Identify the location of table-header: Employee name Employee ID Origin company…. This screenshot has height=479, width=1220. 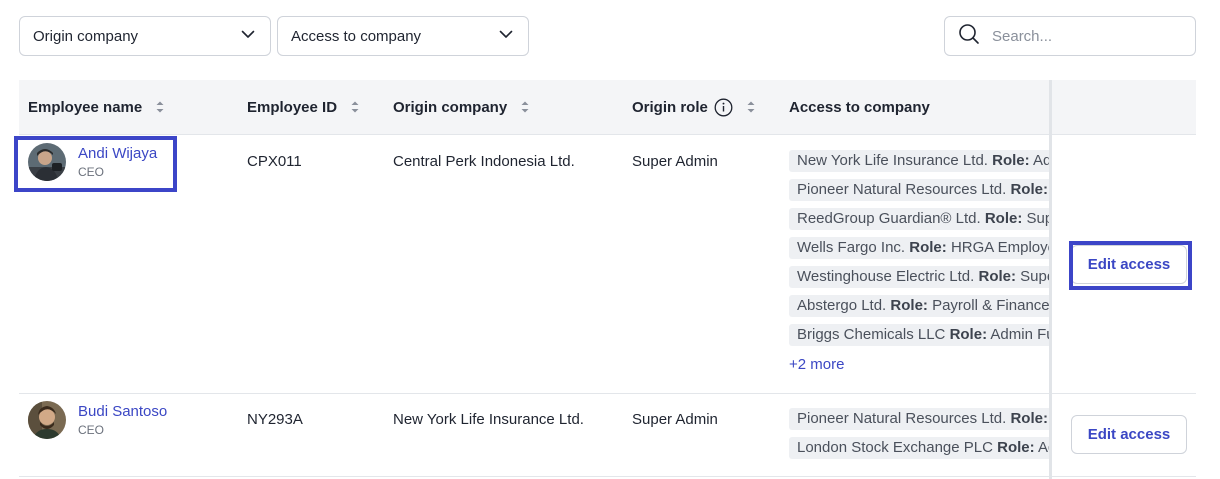
(607, 107).